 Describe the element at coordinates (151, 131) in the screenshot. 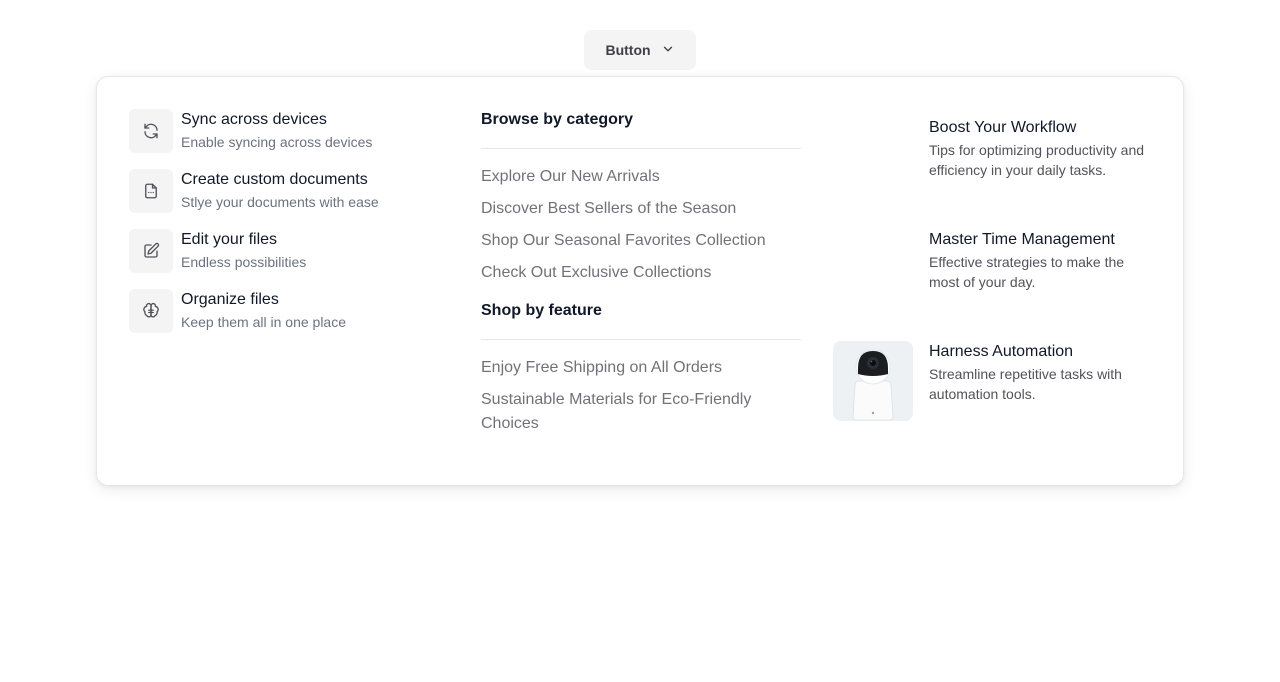

I see `sync-icon` at that location.